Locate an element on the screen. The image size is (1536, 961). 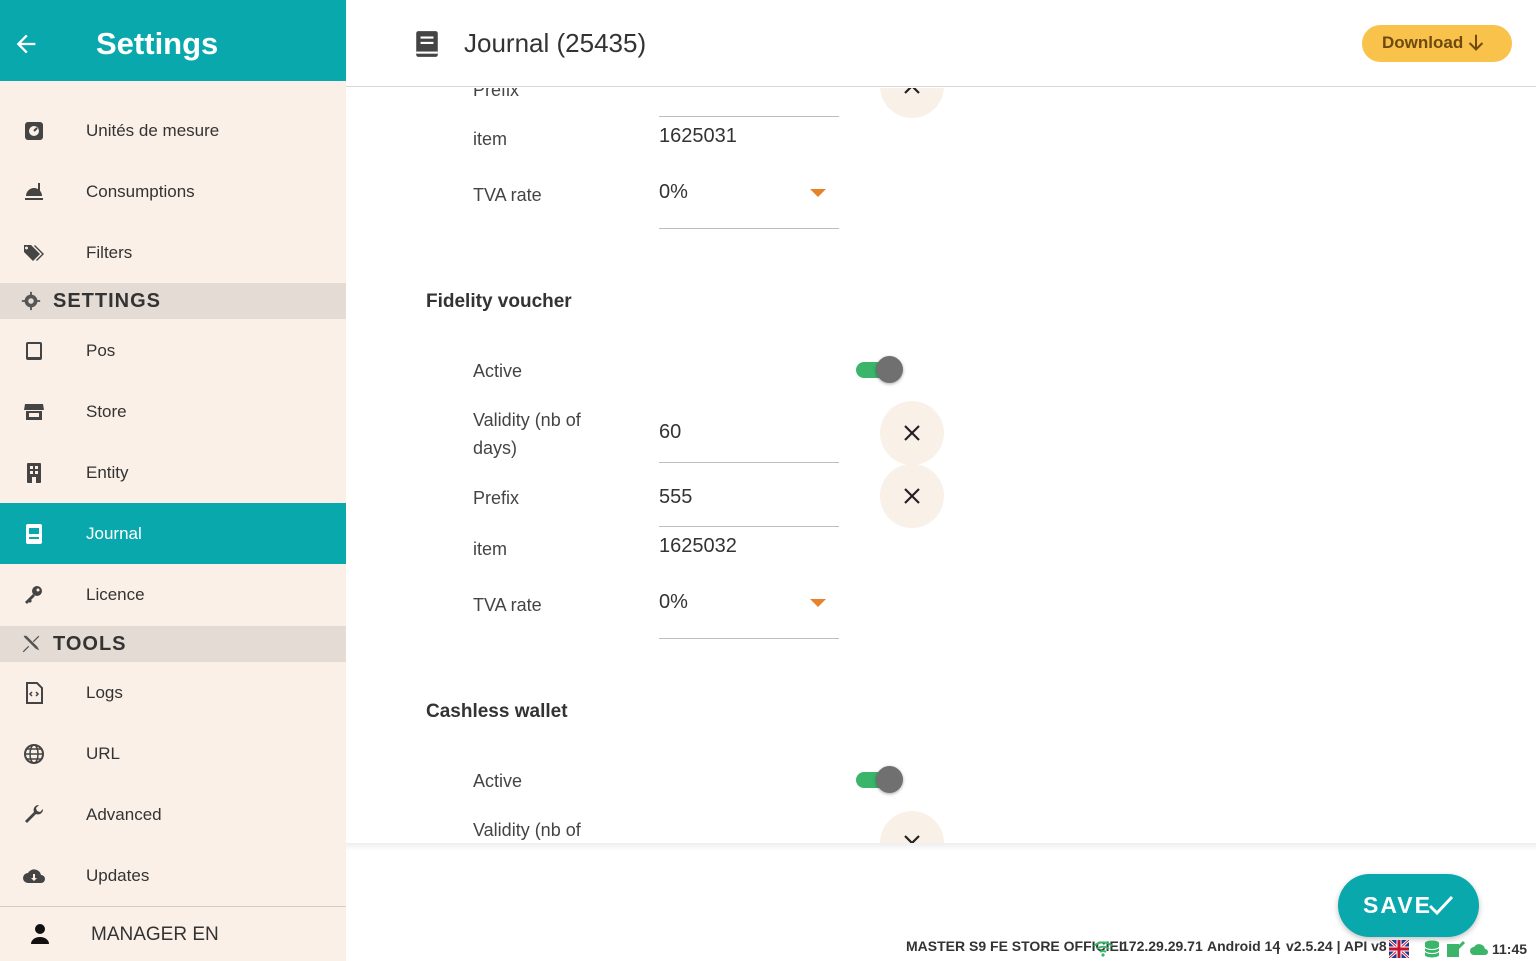
sidebar-item-entity: Entity is located at coordinates (173, 472).